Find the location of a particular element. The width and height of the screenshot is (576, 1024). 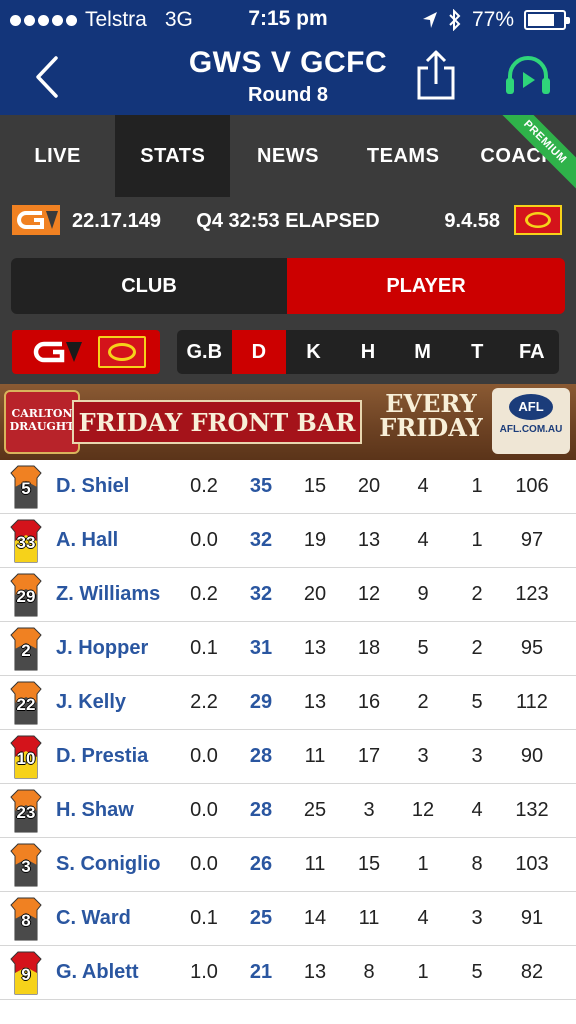

gws-logo-icon is located at coordinates (57, 352).